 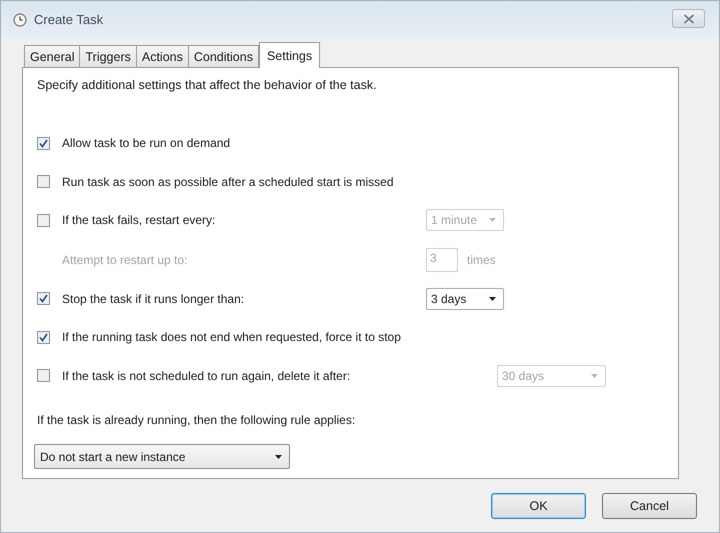 I want to click on close-icon, so click(x=688, y=19).